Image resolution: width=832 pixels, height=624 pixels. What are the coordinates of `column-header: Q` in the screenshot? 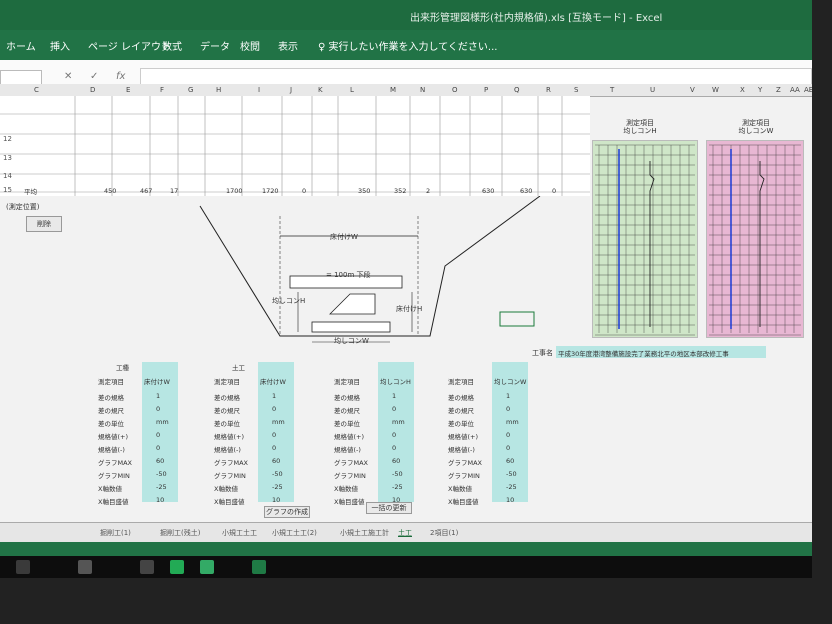 It's located at (517, 90).